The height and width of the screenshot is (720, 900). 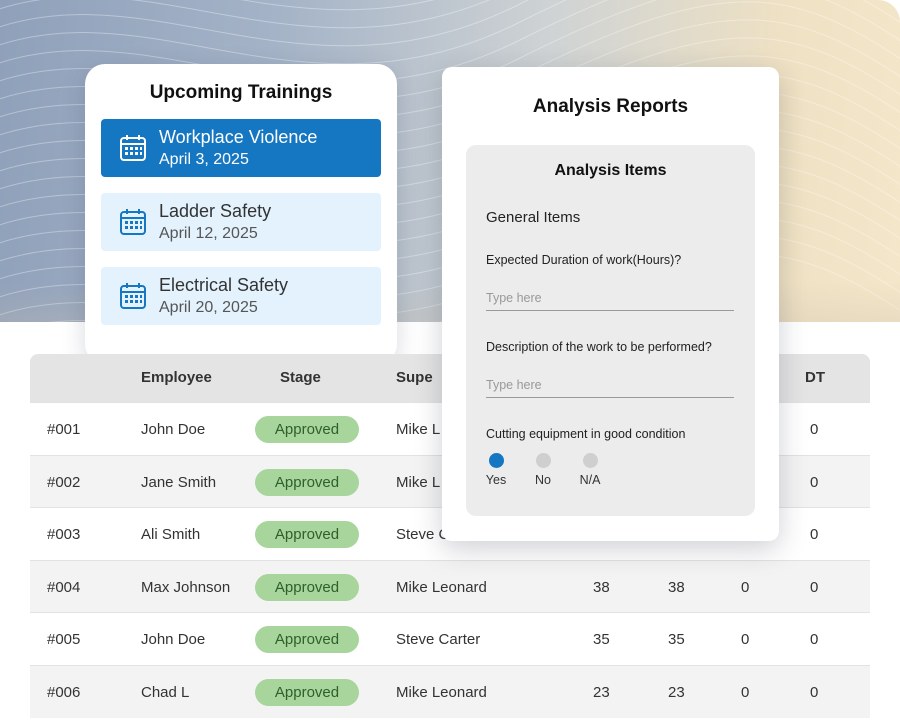 What do you see at coordinates (238, 137) in the screenshot?
I see `training-name: Workplace Violence` at bounding box center [238, 137].